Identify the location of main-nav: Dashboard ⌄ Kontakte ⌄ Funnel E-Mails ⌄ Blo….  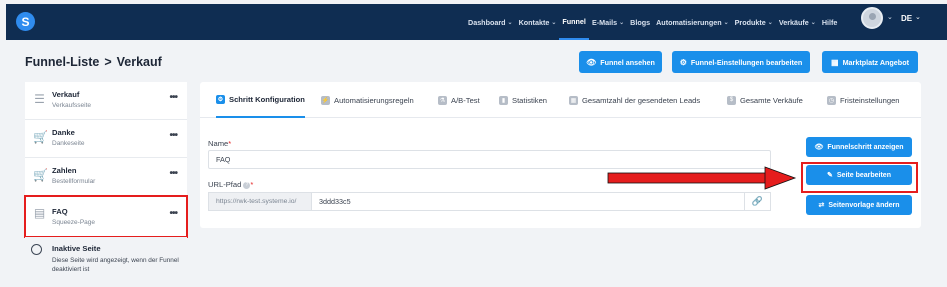
(652, 22).